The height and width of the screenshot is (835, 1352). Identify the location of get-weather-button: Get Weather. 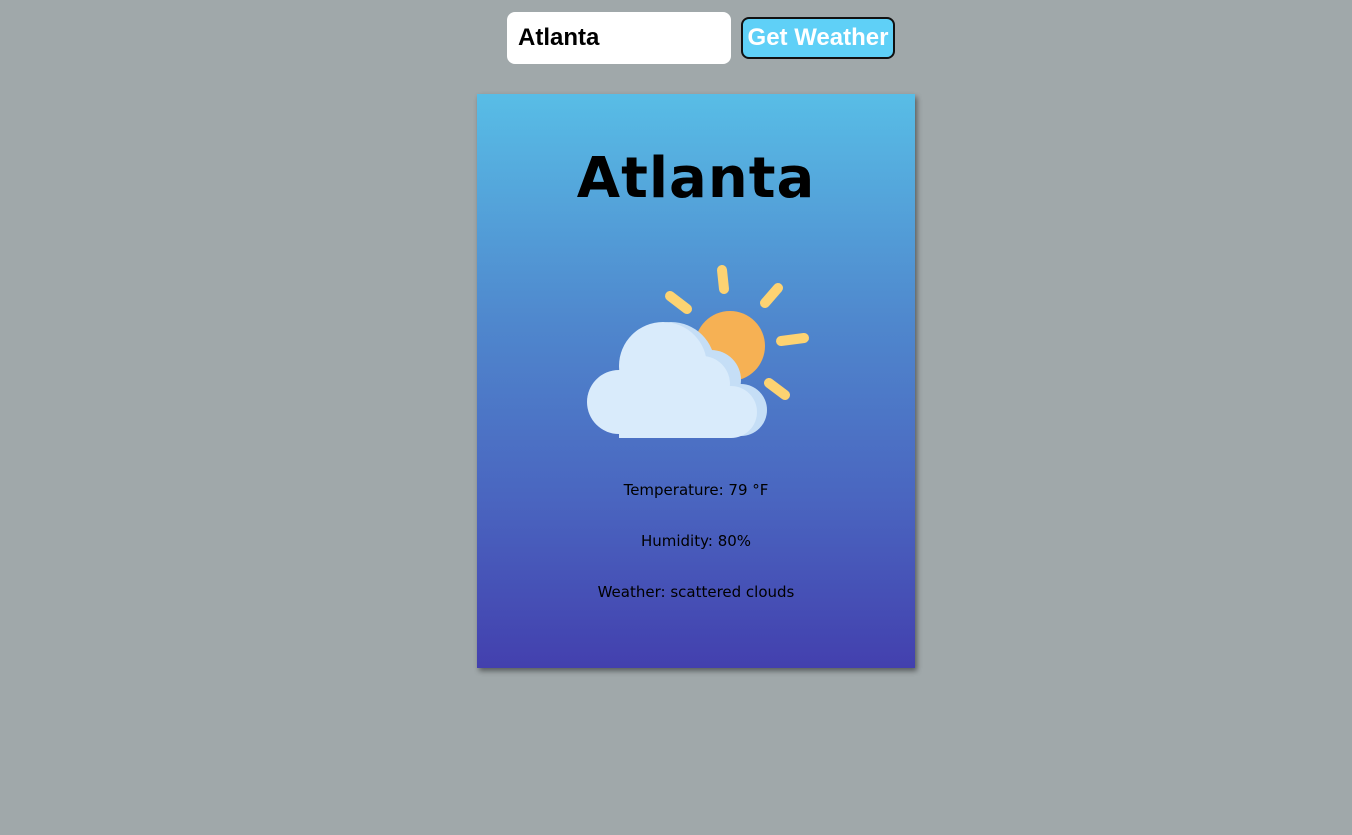
(818, 38).